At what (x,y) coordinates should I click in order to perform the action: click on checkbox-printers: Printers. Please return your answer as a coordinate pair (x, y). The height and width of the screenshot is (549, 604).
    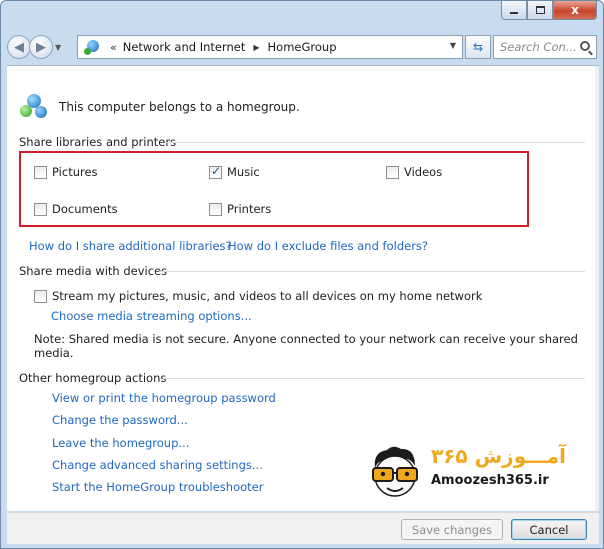
    Looking at the image, I should click on (240, 209).